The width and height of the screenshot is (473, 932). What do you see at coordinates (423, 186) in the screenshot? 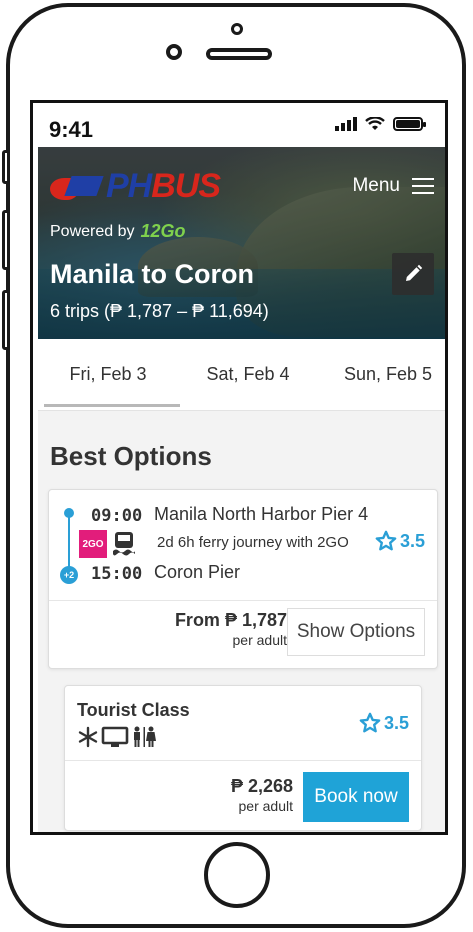
I see `hamburger-icon` at bounding box center [423, 186].